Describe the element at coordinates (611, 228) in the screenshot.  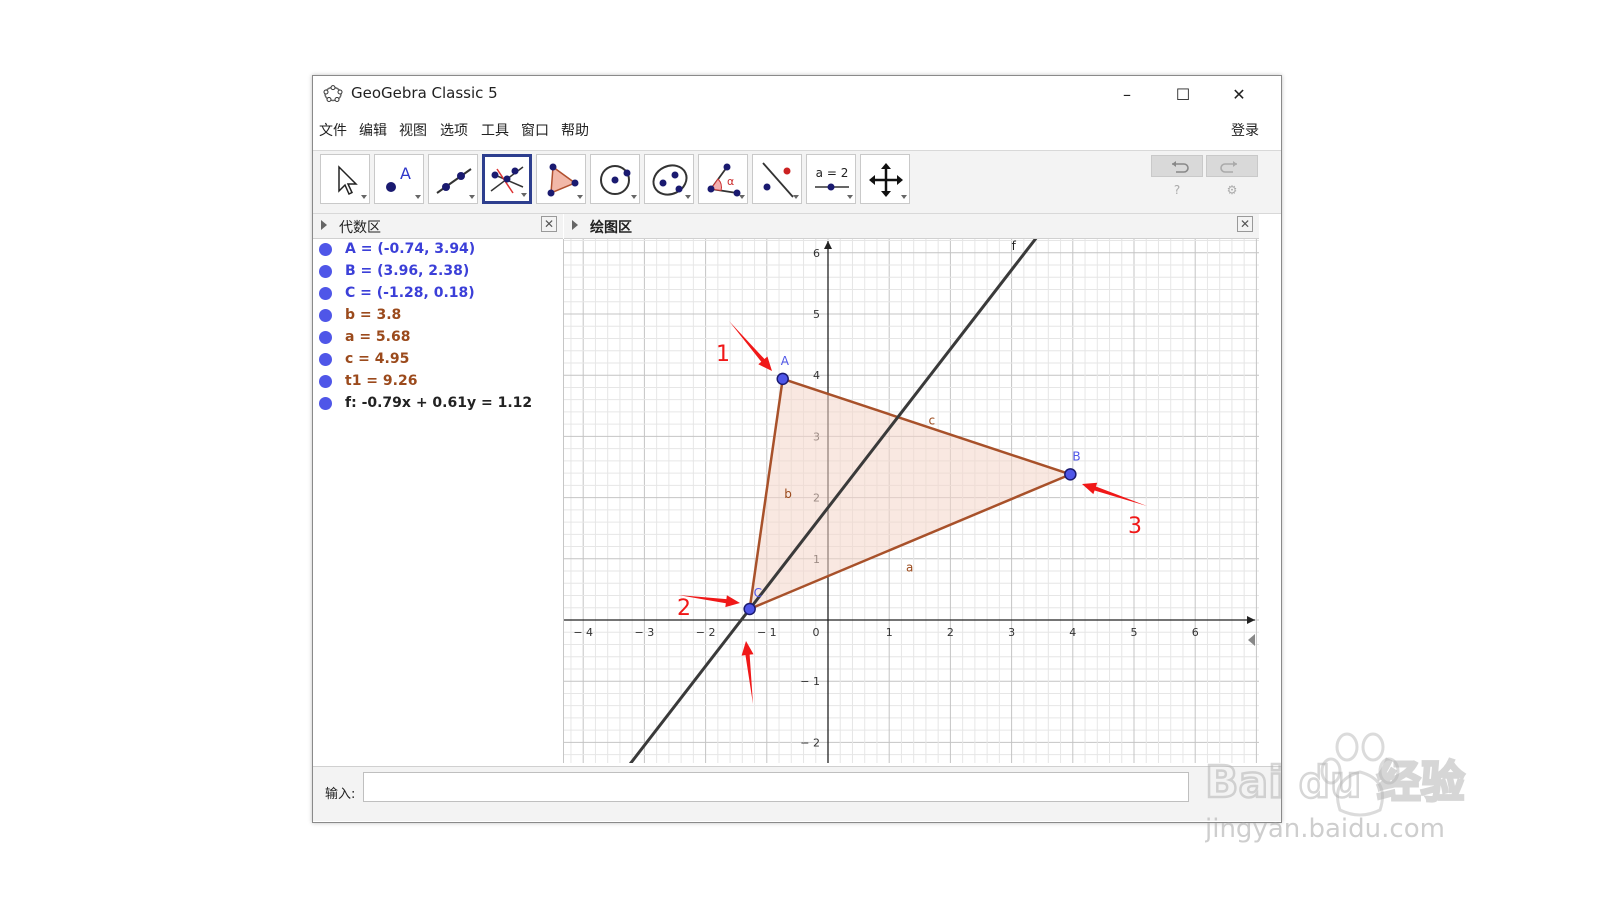
I see `graphics-view-title: 绘图区` at that location.